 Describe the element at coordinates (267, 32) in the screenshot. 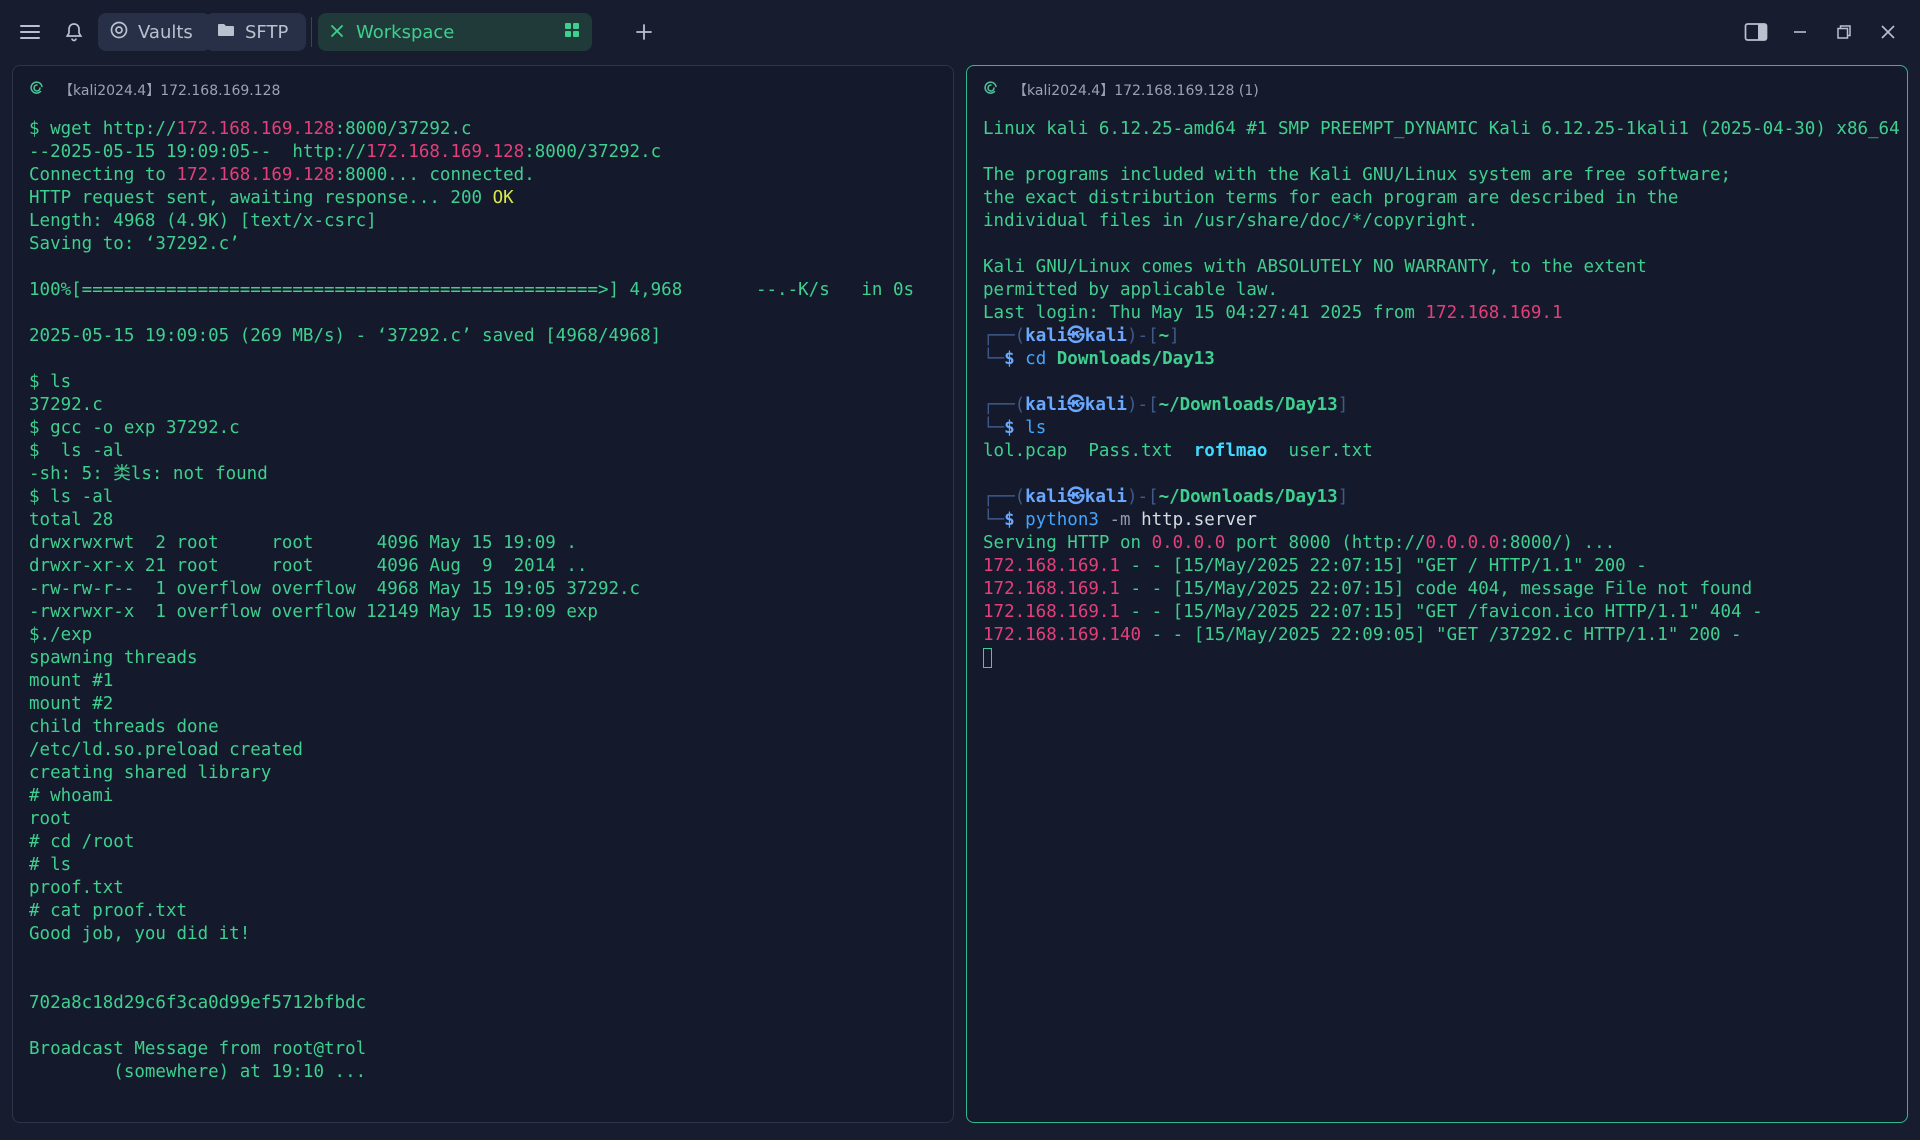

I see `sftp-label: SFTP` at that location.